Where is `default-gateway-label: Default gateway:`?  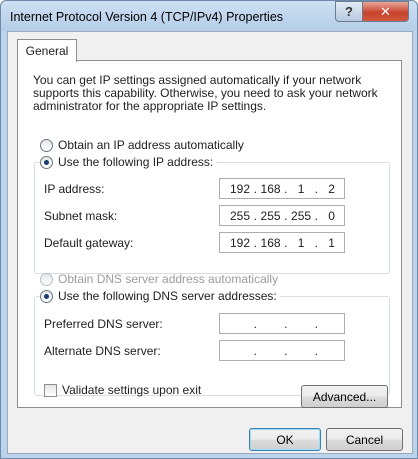
default-gateway-label: Default gateway: is located at coordinates (89, 243).